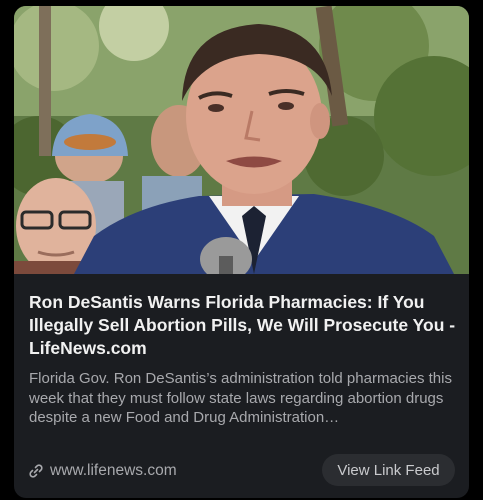  What do you see at coordinates (36, 471) in the screenshot?
I see `link-icon` at bounding box center [36, 471].